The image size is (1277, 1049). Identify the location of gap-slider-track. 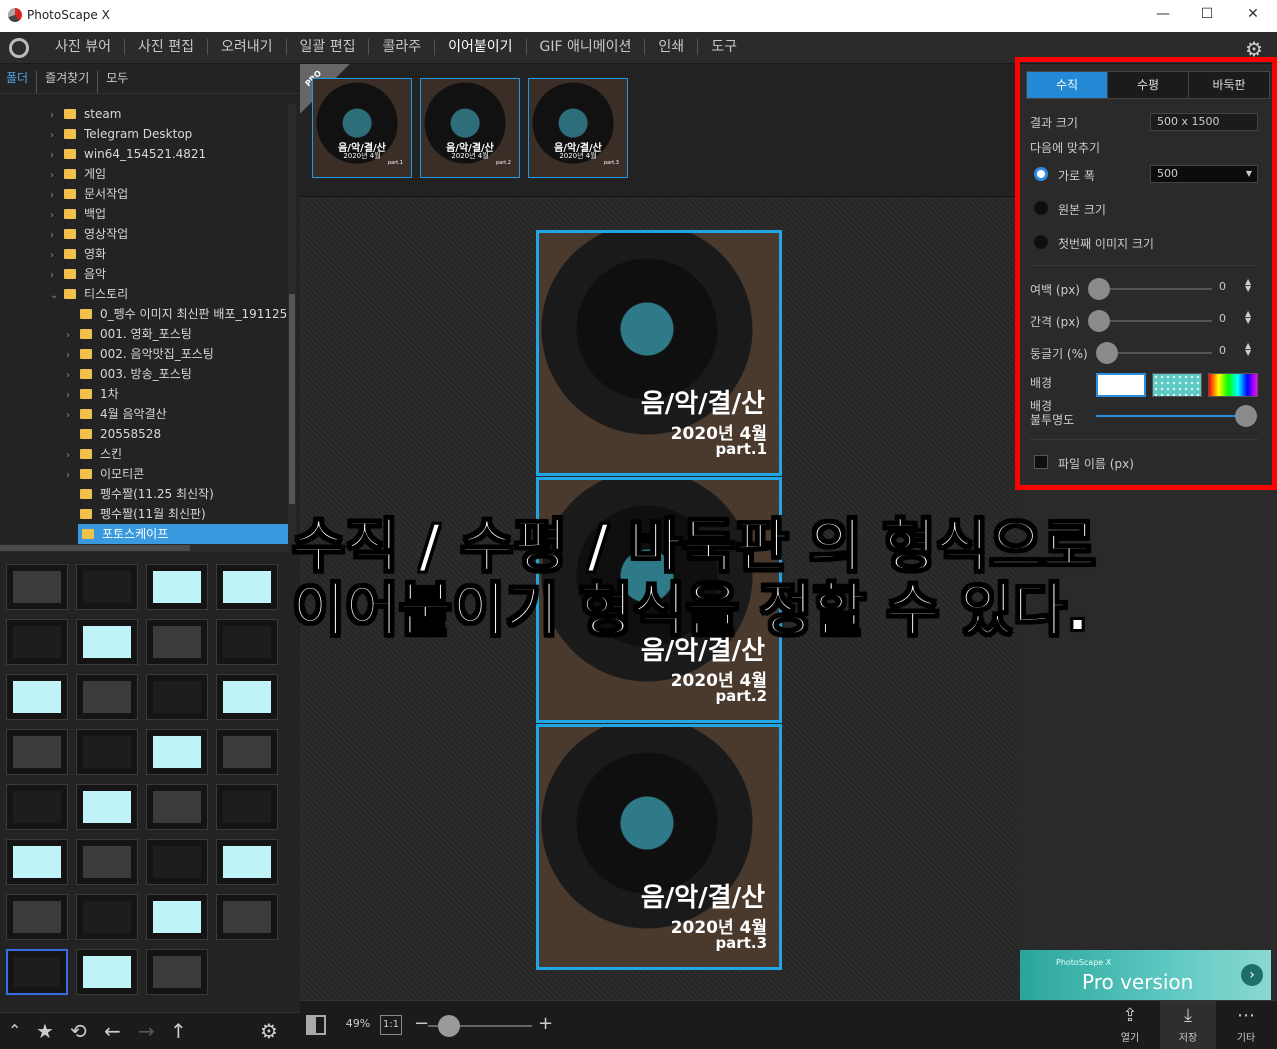
(1156, 321).